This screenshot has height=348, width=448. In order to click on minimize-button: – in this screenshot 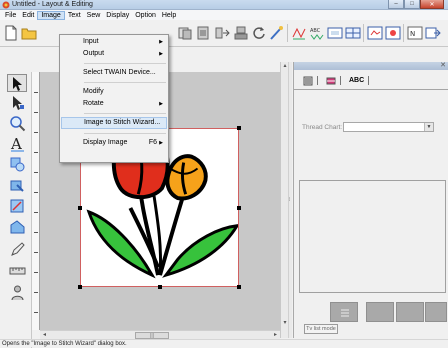, I will do `click(396, 4)`.